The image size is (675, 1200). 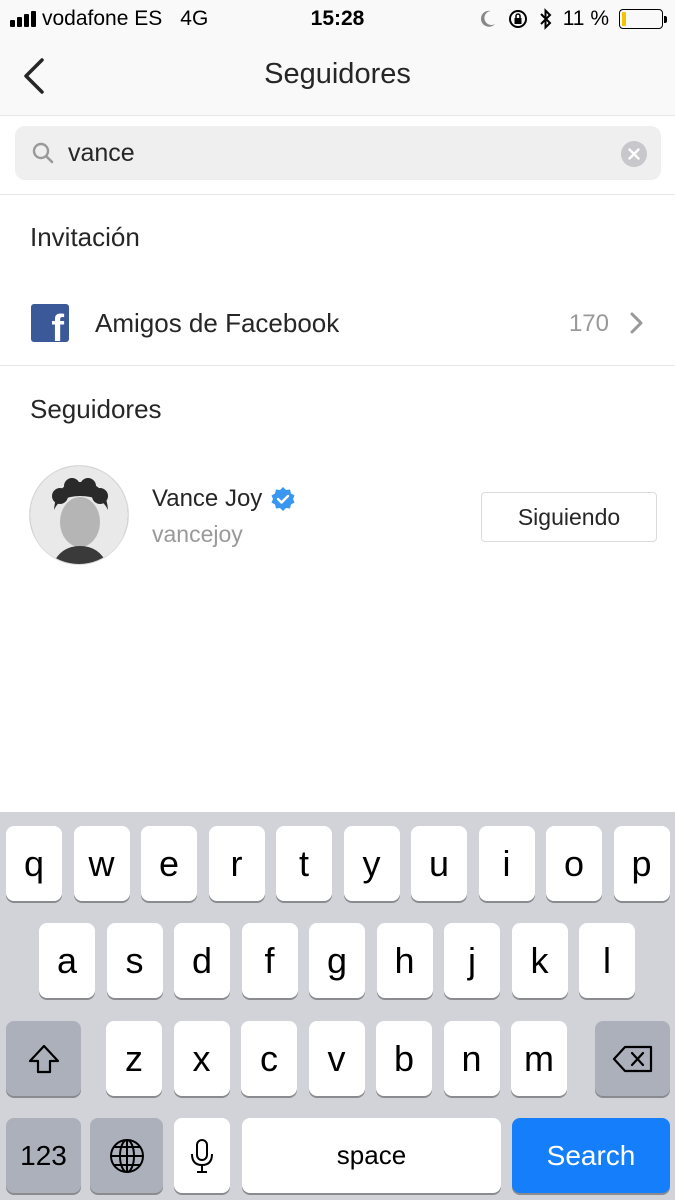 What do you see at coordinates (85, 237) in the screenshot?
I see `invitation-header: Invitación` at bounding box center [85, 237].